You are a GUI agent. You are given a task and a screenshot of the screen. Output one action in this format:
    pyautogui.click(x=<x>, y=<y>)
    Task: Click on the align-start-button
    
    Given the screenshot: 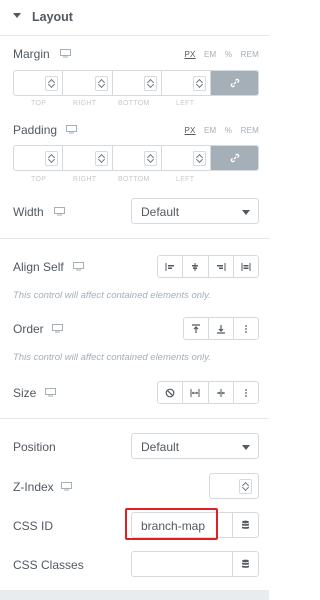 What is the action you would take?
    pyautogui.click(x=171, y=266)
    